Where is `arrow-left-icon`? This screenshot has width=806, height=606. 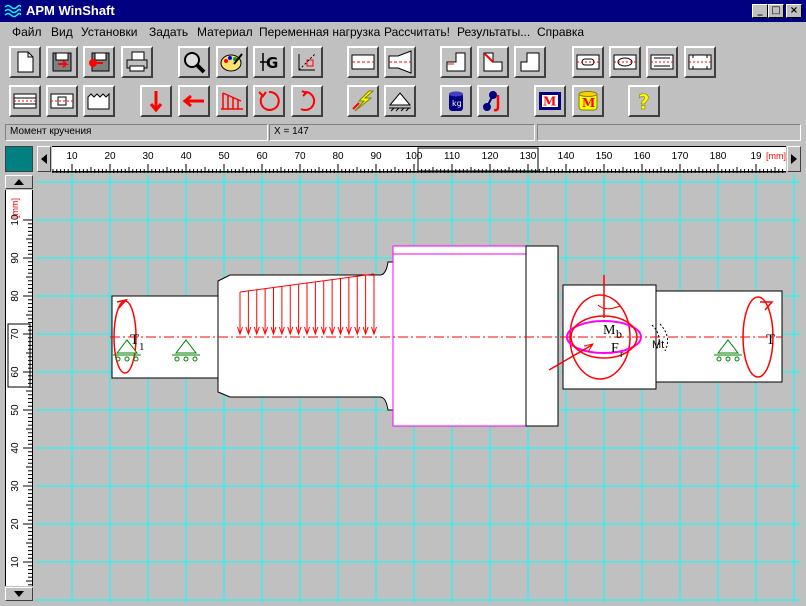 arrow-left-icon is located at coordinates (193, 101).